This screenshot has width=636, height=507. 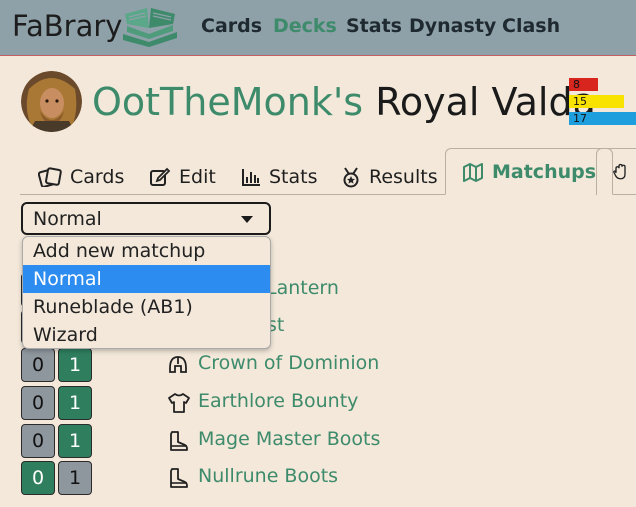 What do you see at coordinates (288, 363) in the screenshot?
I see `card-name-link: Crown of Dominion` at bounding box center [288, 363].